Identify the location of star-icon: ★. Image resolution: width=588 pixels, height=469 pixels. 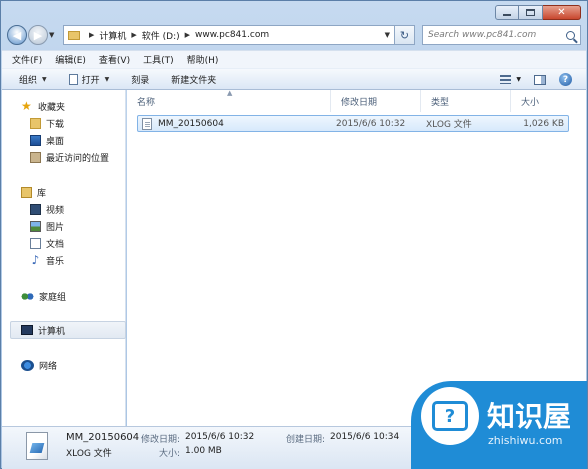
(26, 105).